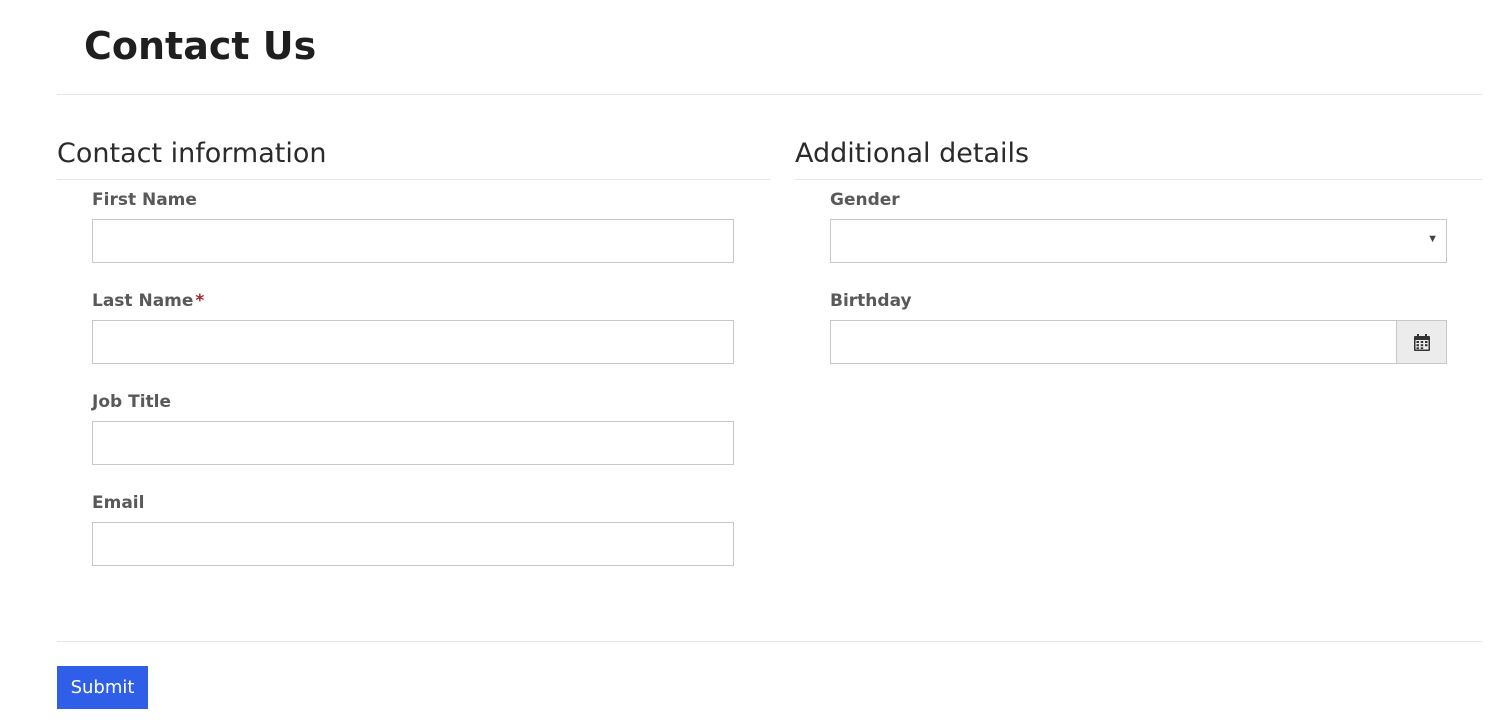 This screenshot has height=723, width=1489. I want to click on first-name-label-text: First Name, so click(144, 200).